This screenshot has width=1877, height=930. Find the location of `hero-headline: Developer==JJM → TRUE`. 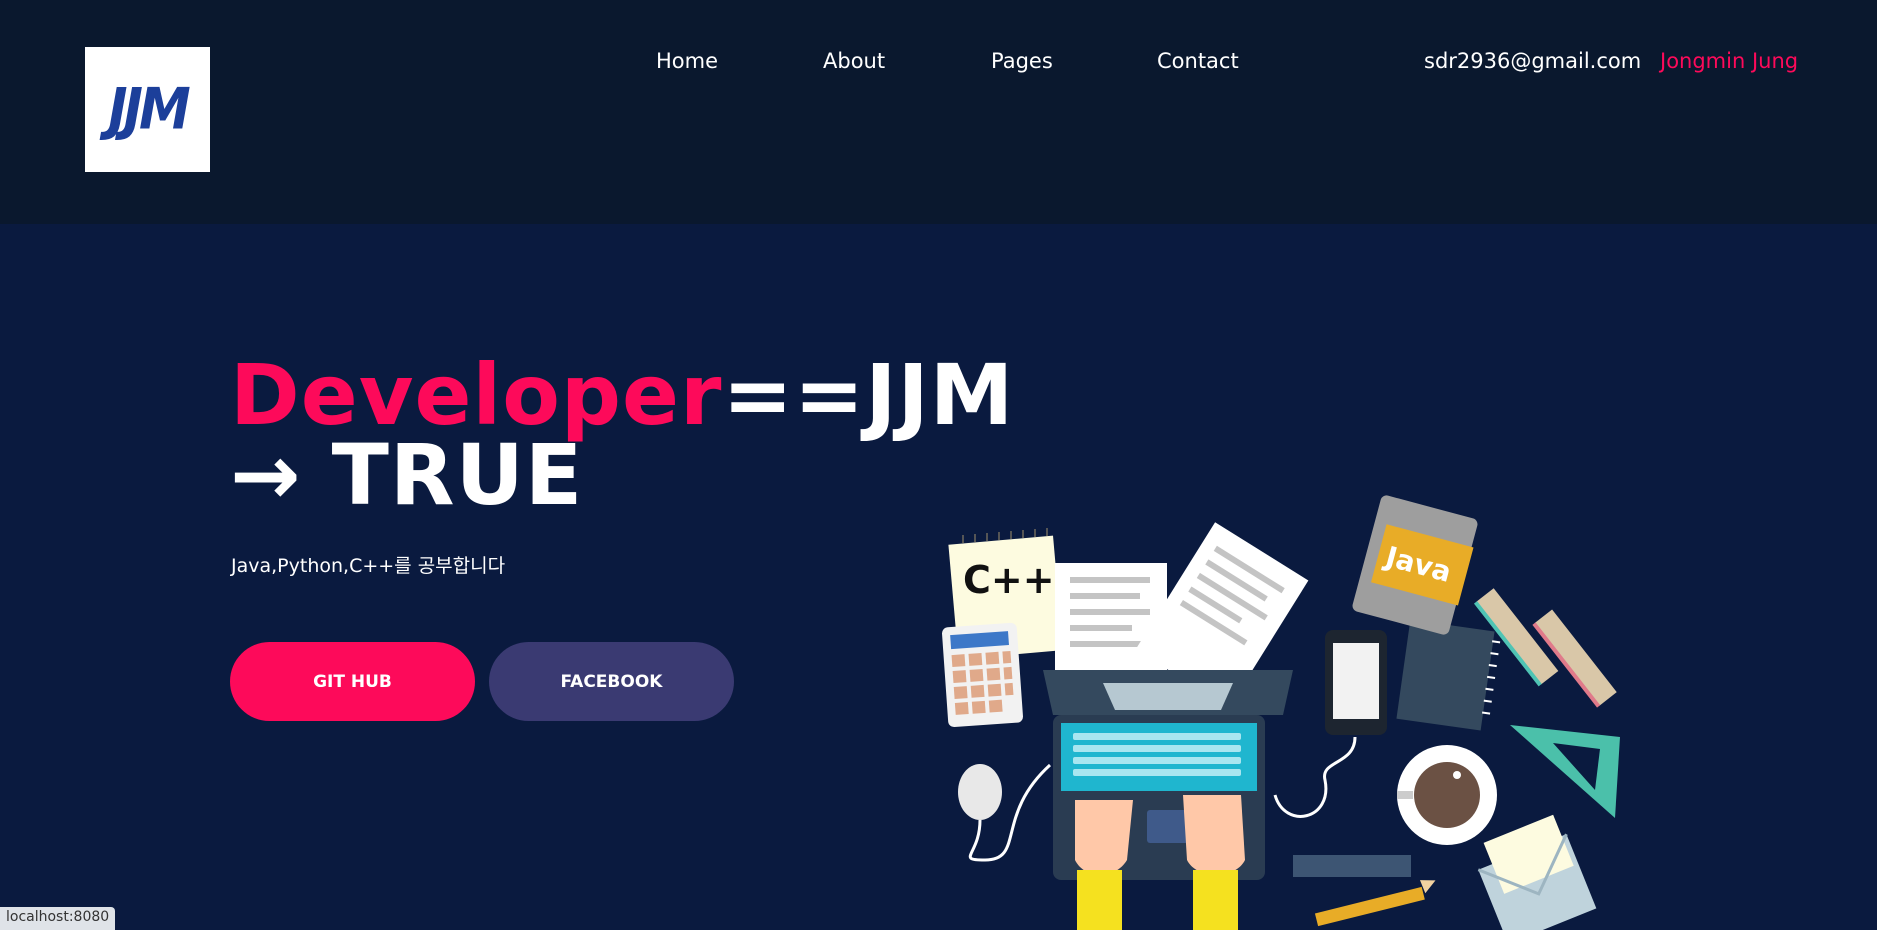

hero-headline: Developer==JJM → TRUE is located at coordinates (622, 435).